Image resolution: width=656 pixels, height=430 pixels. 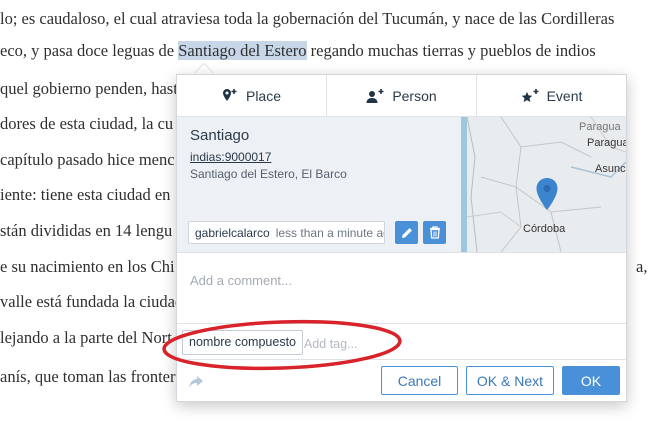 I want to click on cancel-button: Cancel, so click(x=419, y=380).